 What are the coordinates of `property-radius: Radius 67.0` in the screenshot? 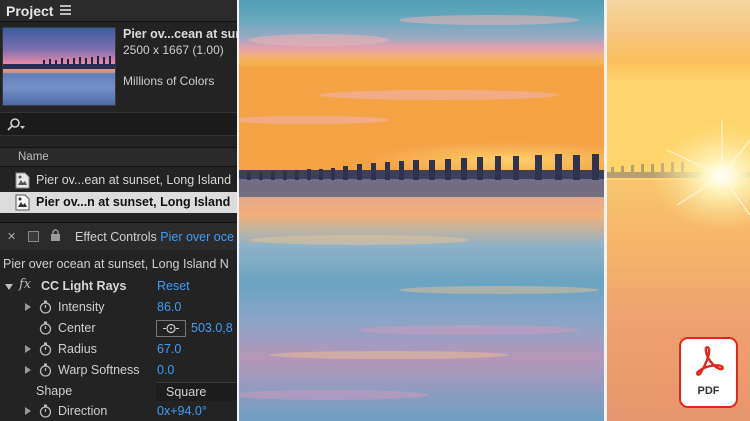 It's located at (118, 349).